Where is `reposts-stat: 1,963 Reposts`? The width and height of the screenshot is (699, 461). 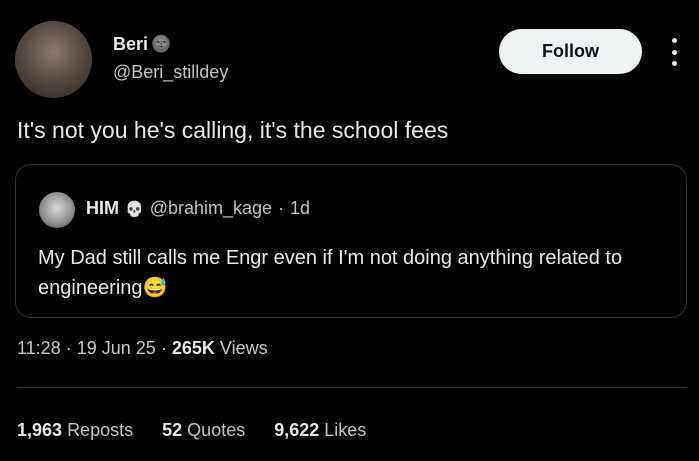 reposts-stat: 1,963 Reposts is located at coordinates (77, 430).